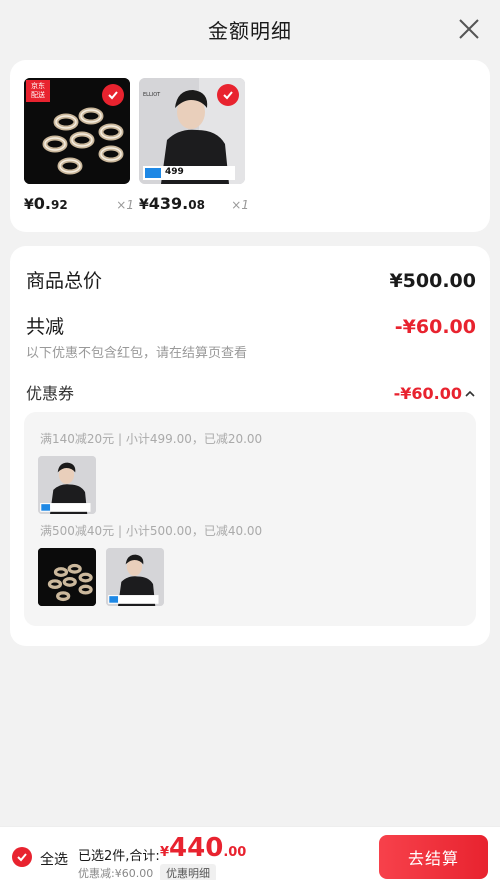  I want to click on coupon-product-rings, so click(67, 577).